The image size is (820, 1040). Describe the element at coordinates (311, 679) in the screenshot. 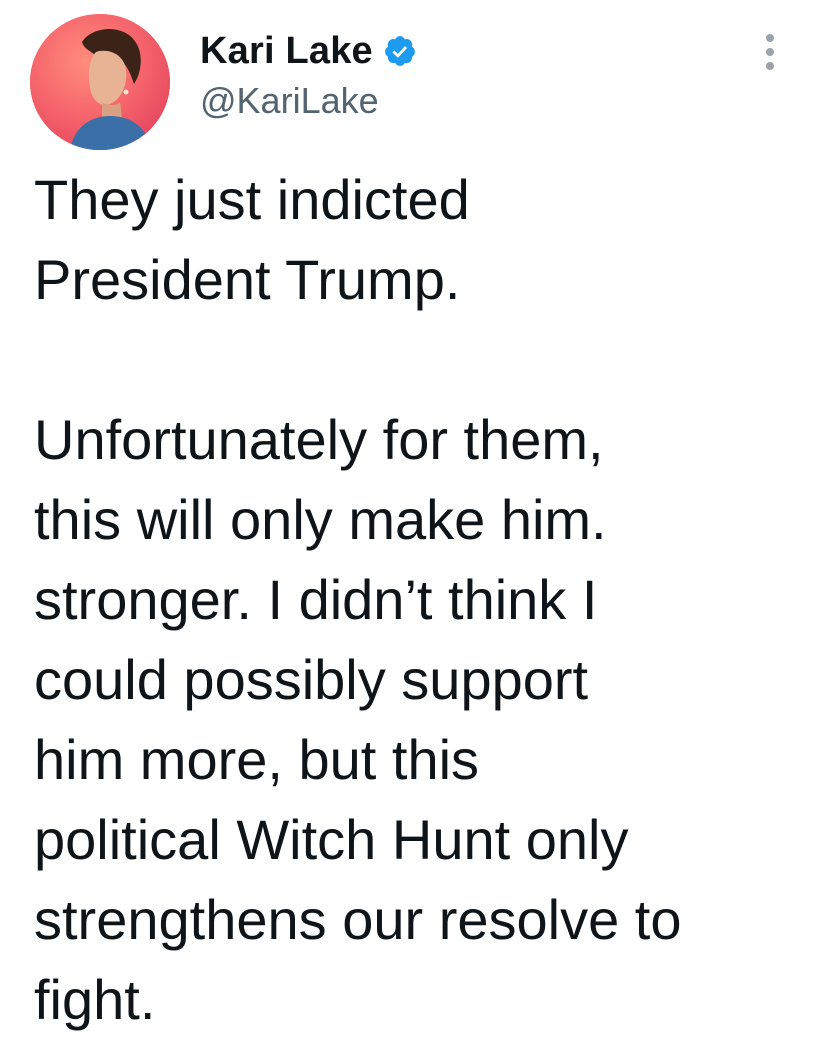

I see `tweet-line: could possibly support` at that location.